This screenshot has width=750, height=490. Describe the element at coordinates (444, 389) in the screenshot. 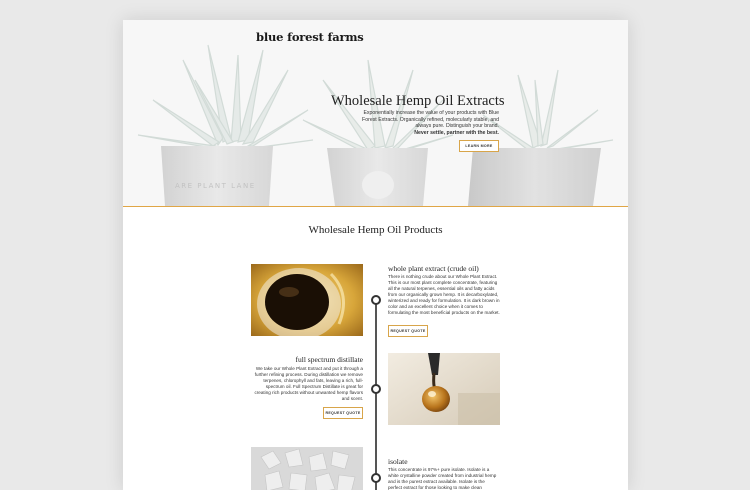

I see `distillate-dropper-image` at that location.